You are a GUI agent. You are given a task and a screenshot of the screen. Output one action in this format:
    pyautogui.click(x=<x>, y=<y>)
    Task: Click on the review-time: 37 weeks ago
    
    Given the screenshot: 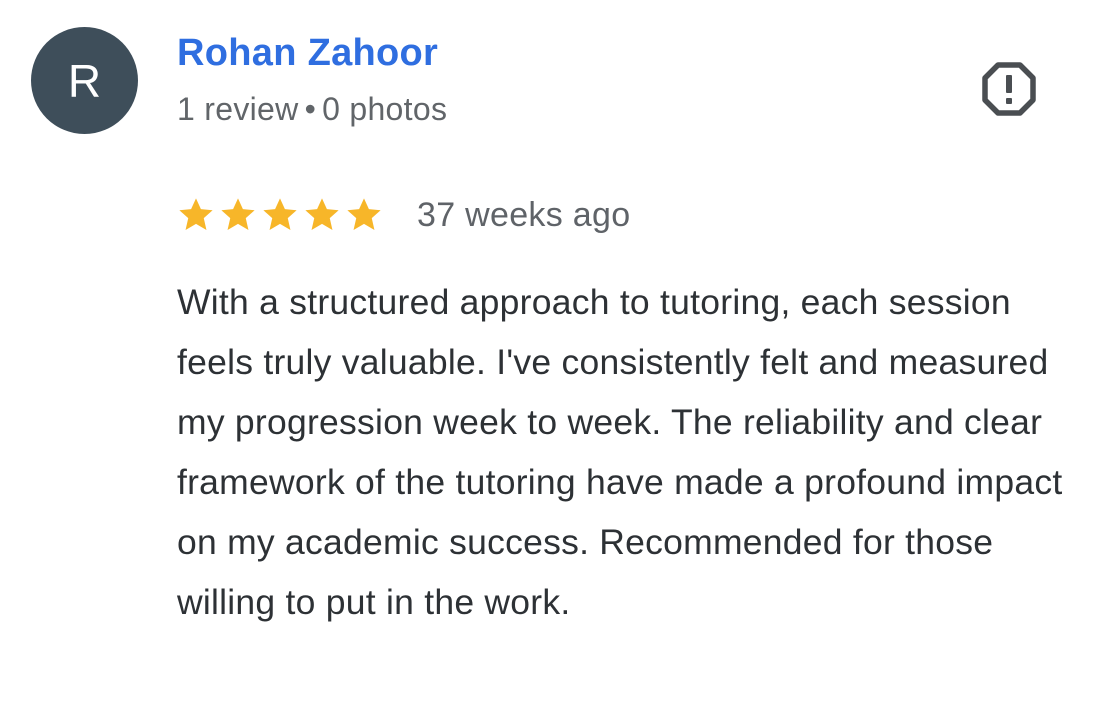 What is the action you would take?
    pyautogui.click(x=524, y=214)
    